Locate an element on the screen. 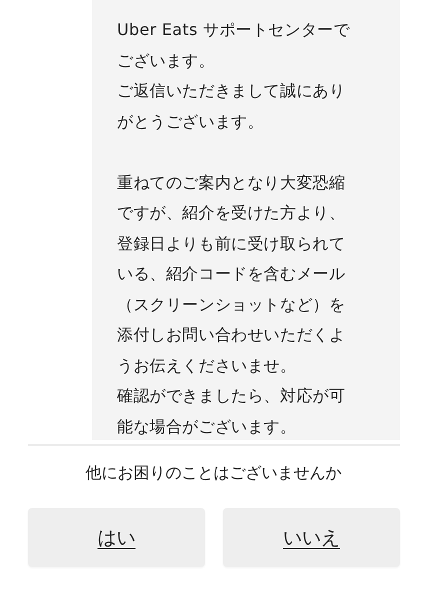 This screenshot has width=427, height=600. message-text: 確認ができましたら、対応が可能な場合がございます。 is located at coordinates (231, 411).